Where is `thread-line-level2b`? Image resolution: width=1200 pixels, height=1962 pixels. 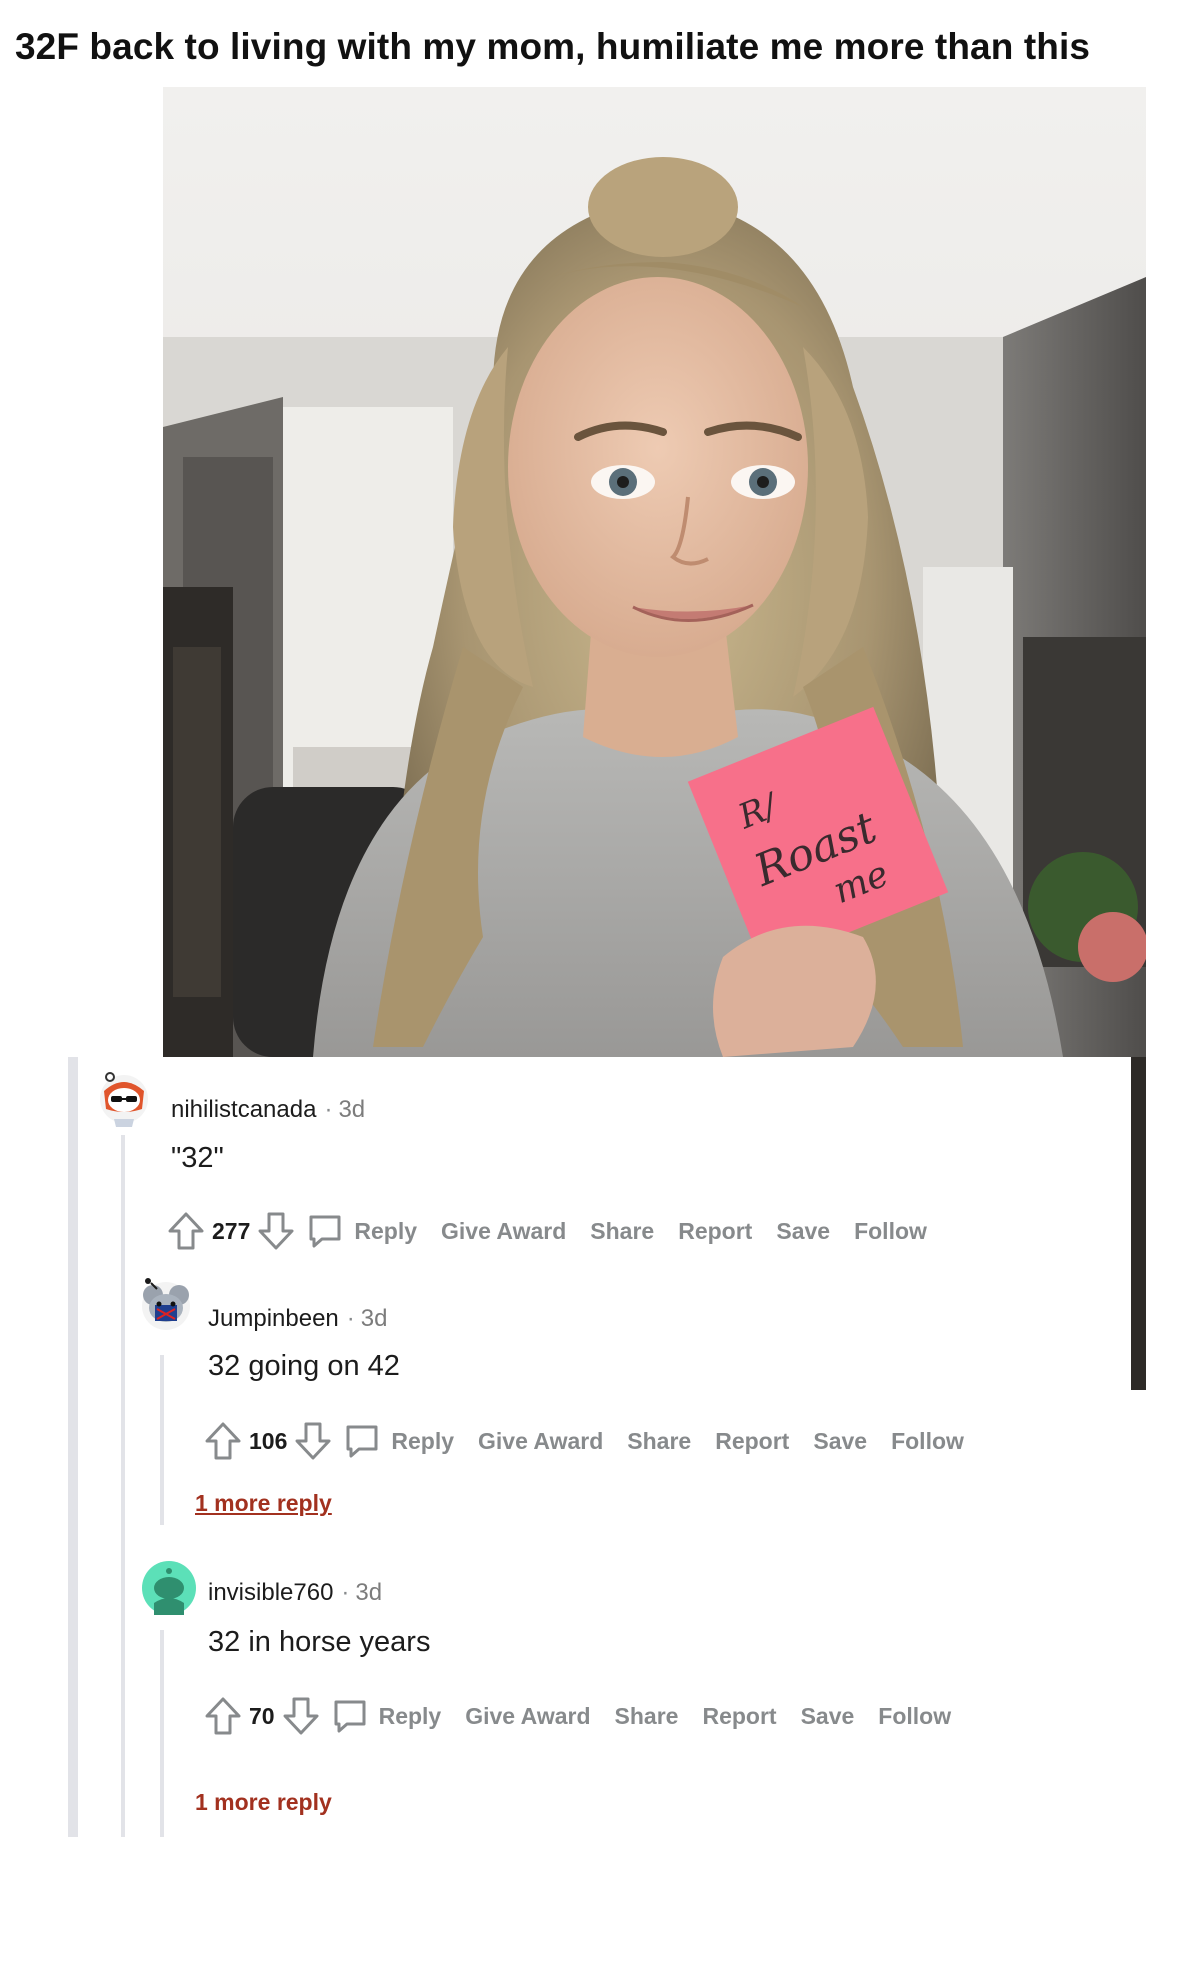
thread-line-level2b is located at coordinates (162, 1733).